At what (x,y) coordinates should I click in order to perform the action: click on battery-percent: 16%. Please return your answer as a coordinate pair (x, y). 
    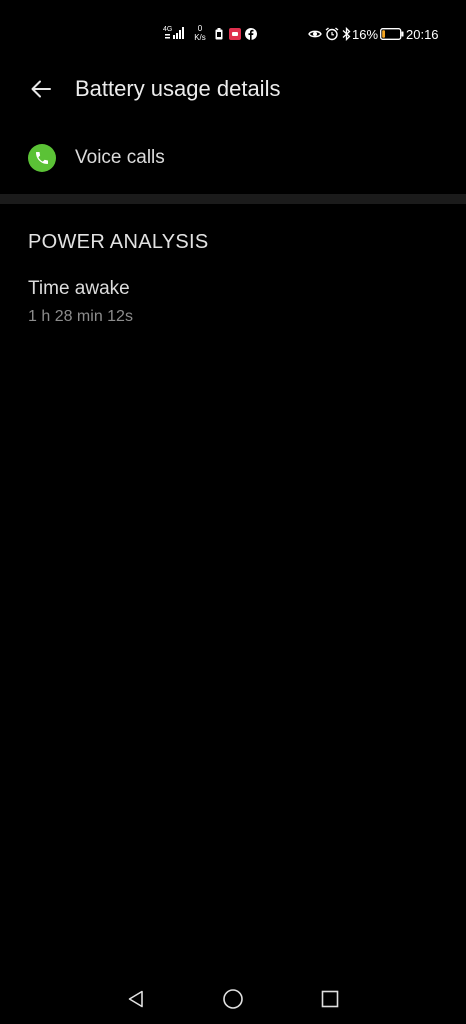
    Looking at the image, I should click on (365, 34).